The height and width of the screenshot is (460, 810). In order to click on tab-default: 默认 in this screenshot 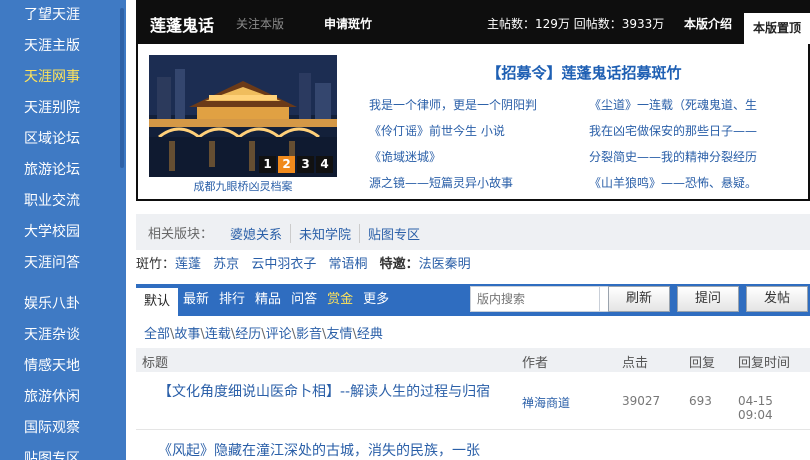, I will do `click(157, 302)`.